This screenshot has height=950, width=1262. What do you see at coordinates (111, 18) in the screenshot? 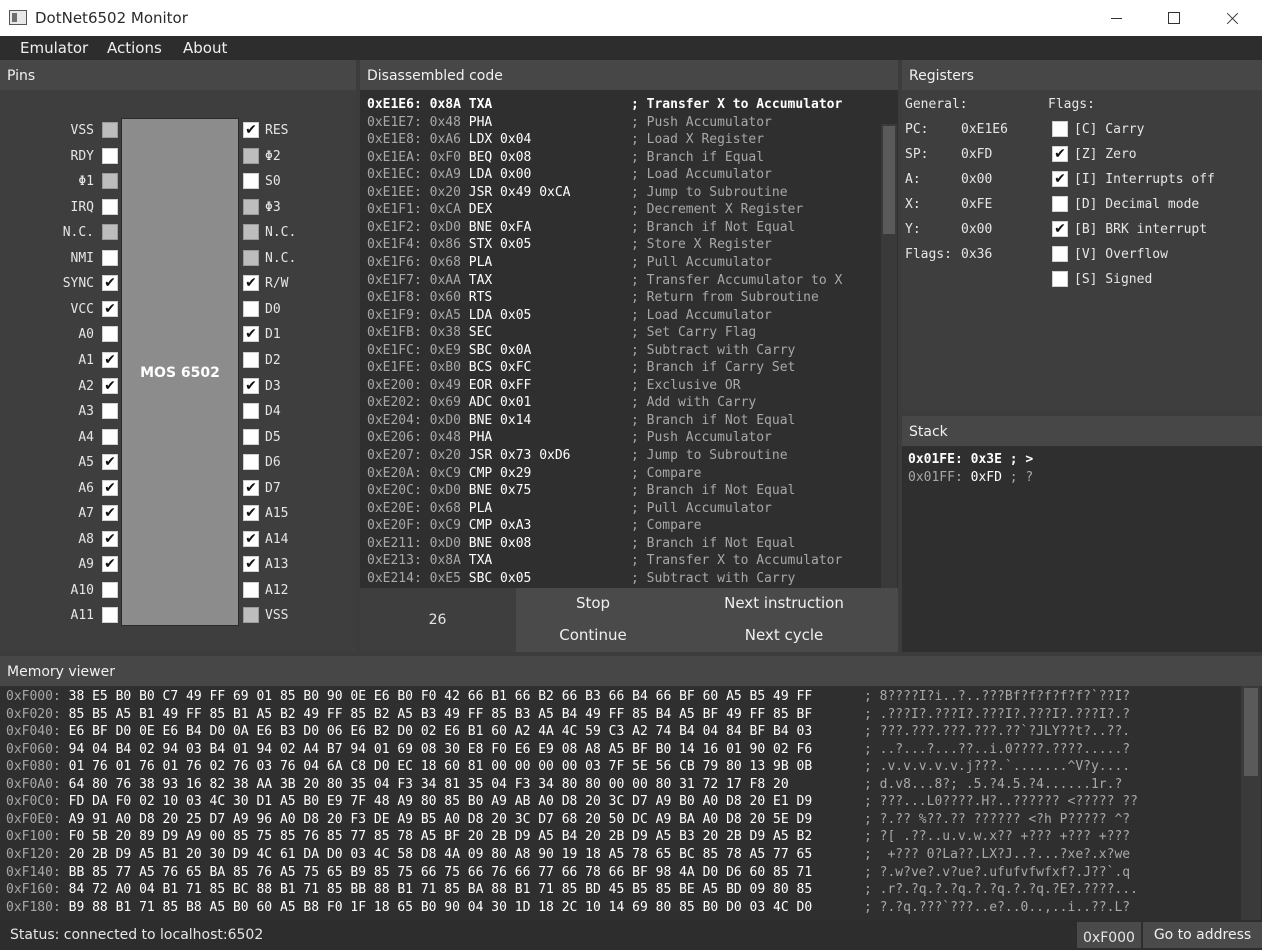
I see `window-title: DotNet6502 Monitor` at bounding box center [111, 18].